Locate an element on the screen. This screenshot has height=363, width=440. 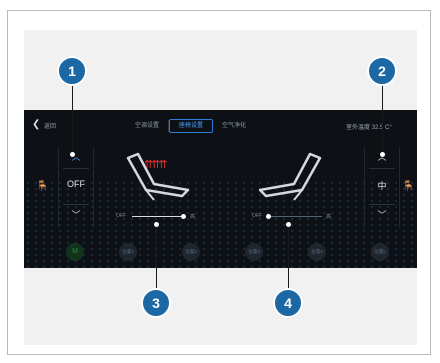
preset-button-4: 位置4 is located at coordinates (317, 252).